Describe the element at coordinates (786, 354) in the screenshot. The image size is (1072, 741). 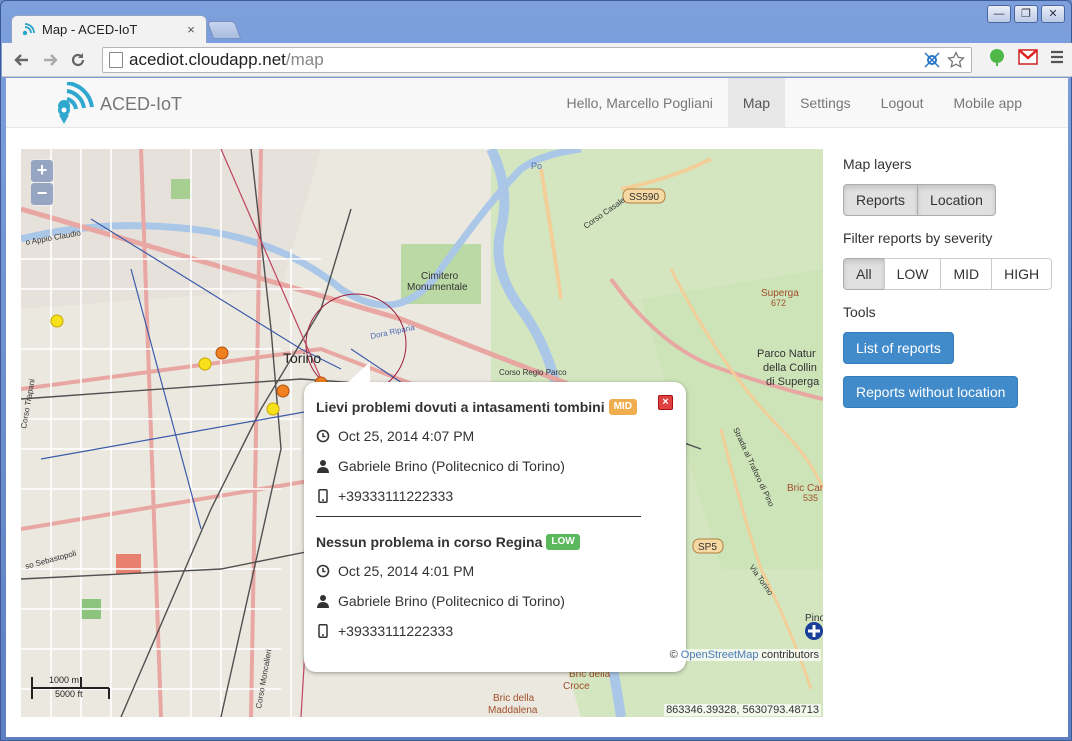
I see `label-parco-1: Parco Natur` at that location.